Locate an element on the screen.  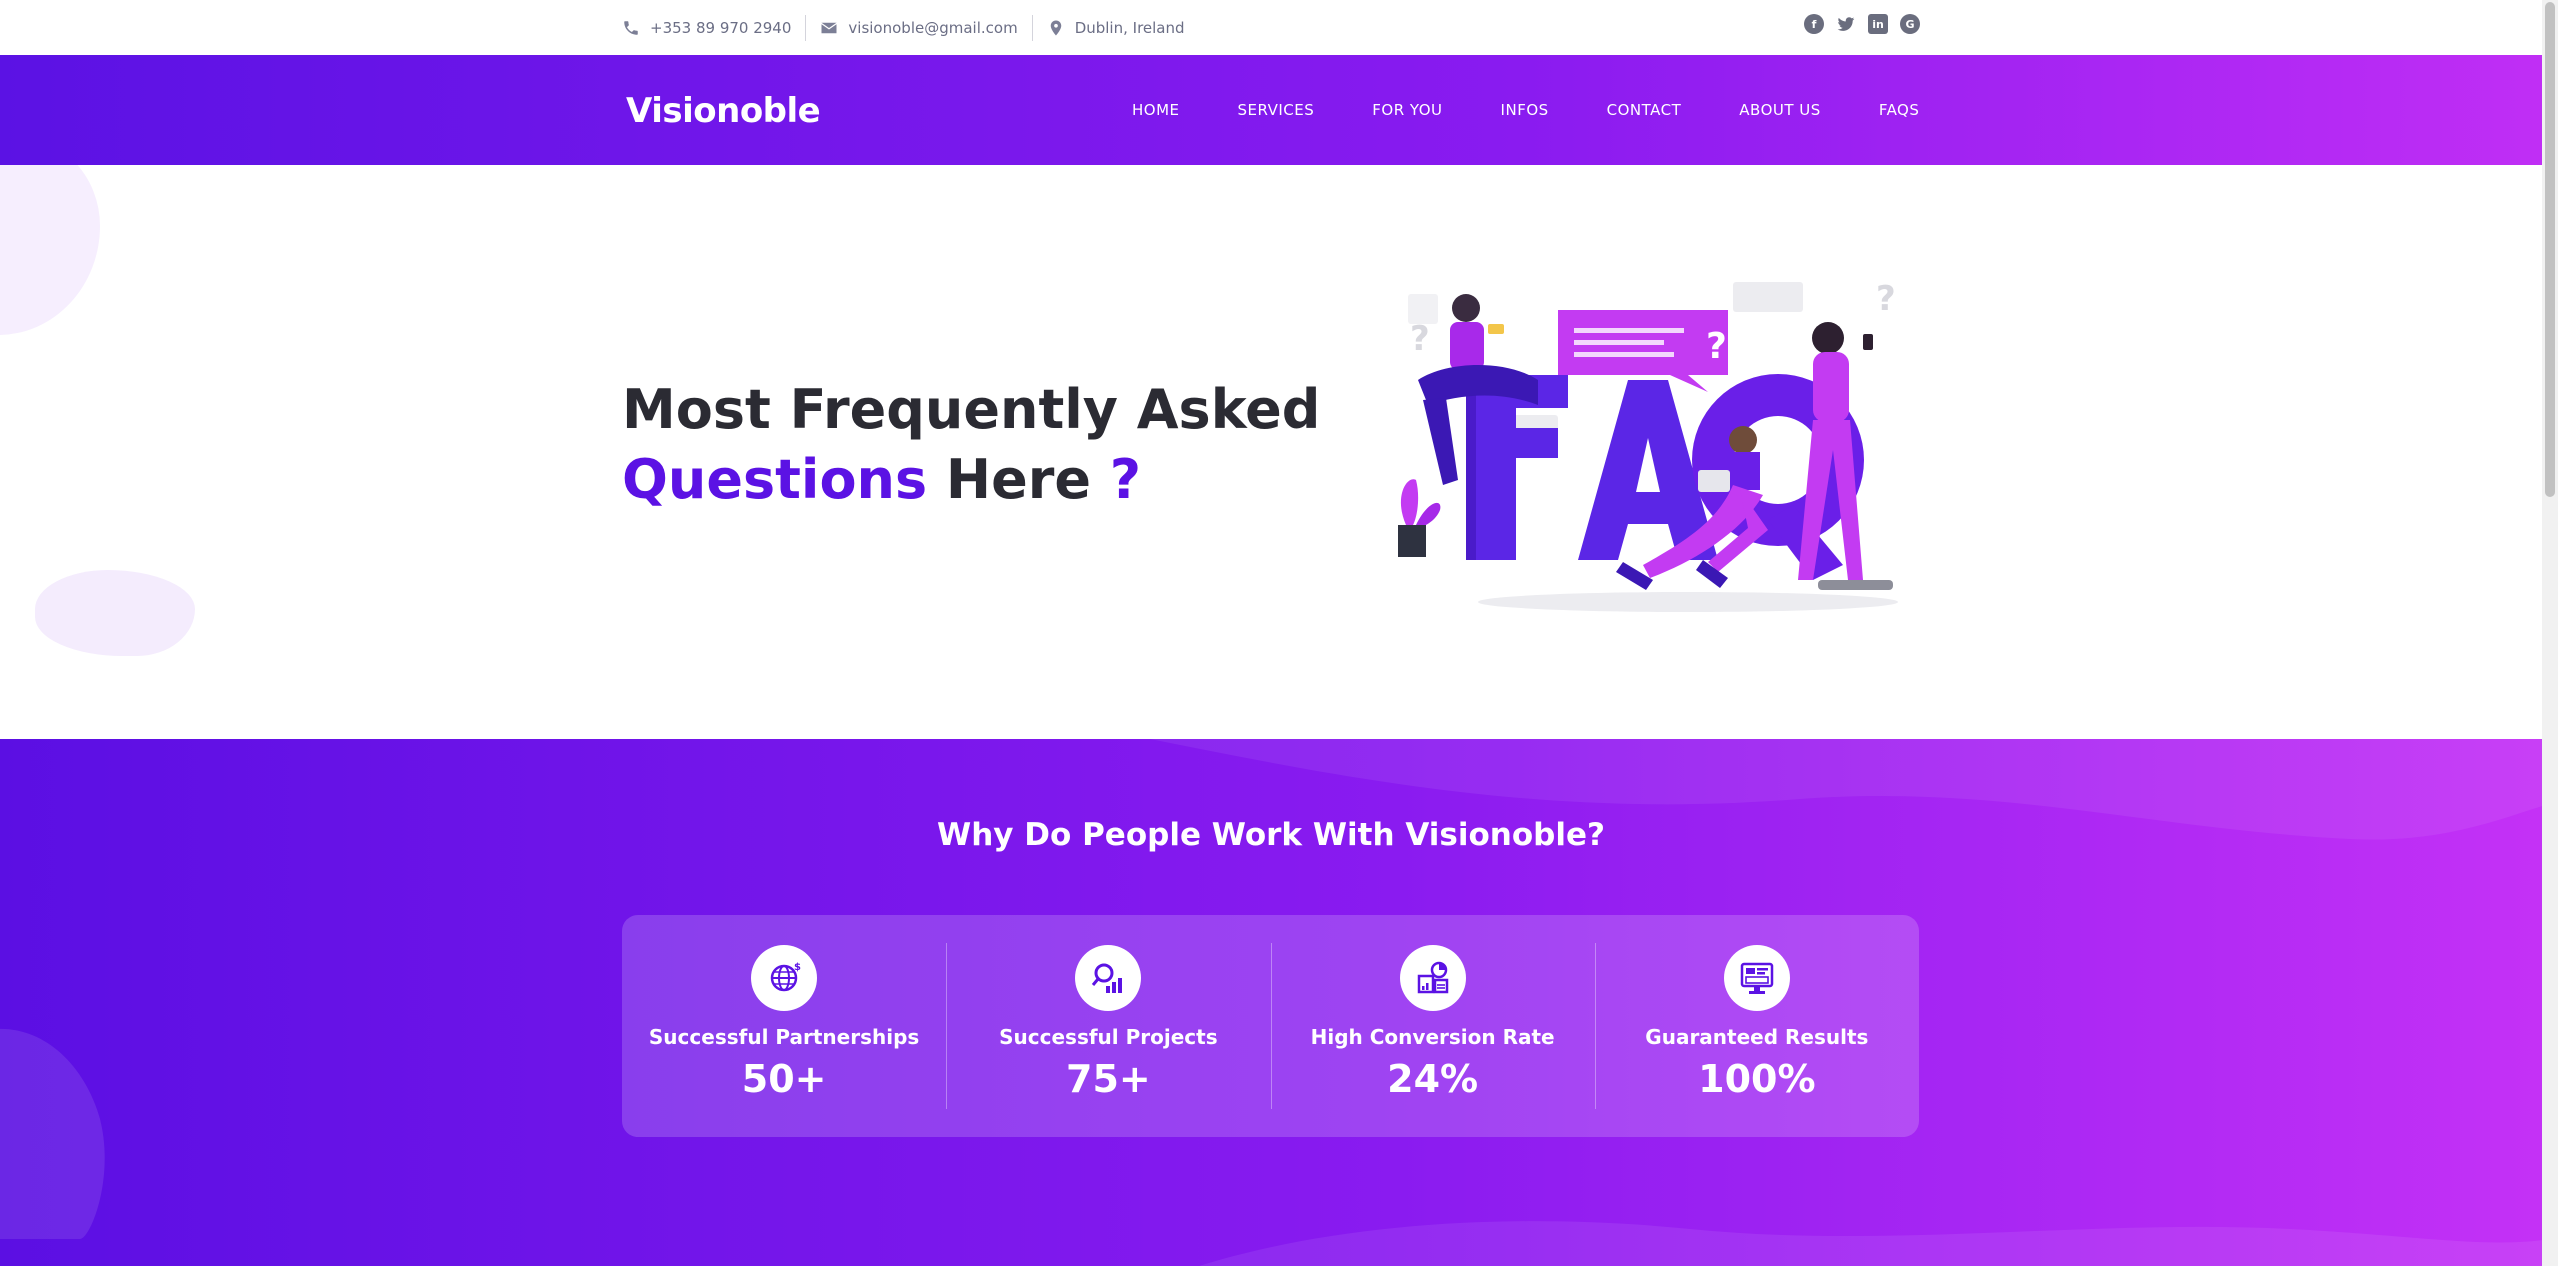
location-item: Dublin, Ireland is located at coordinates (1116, 28).